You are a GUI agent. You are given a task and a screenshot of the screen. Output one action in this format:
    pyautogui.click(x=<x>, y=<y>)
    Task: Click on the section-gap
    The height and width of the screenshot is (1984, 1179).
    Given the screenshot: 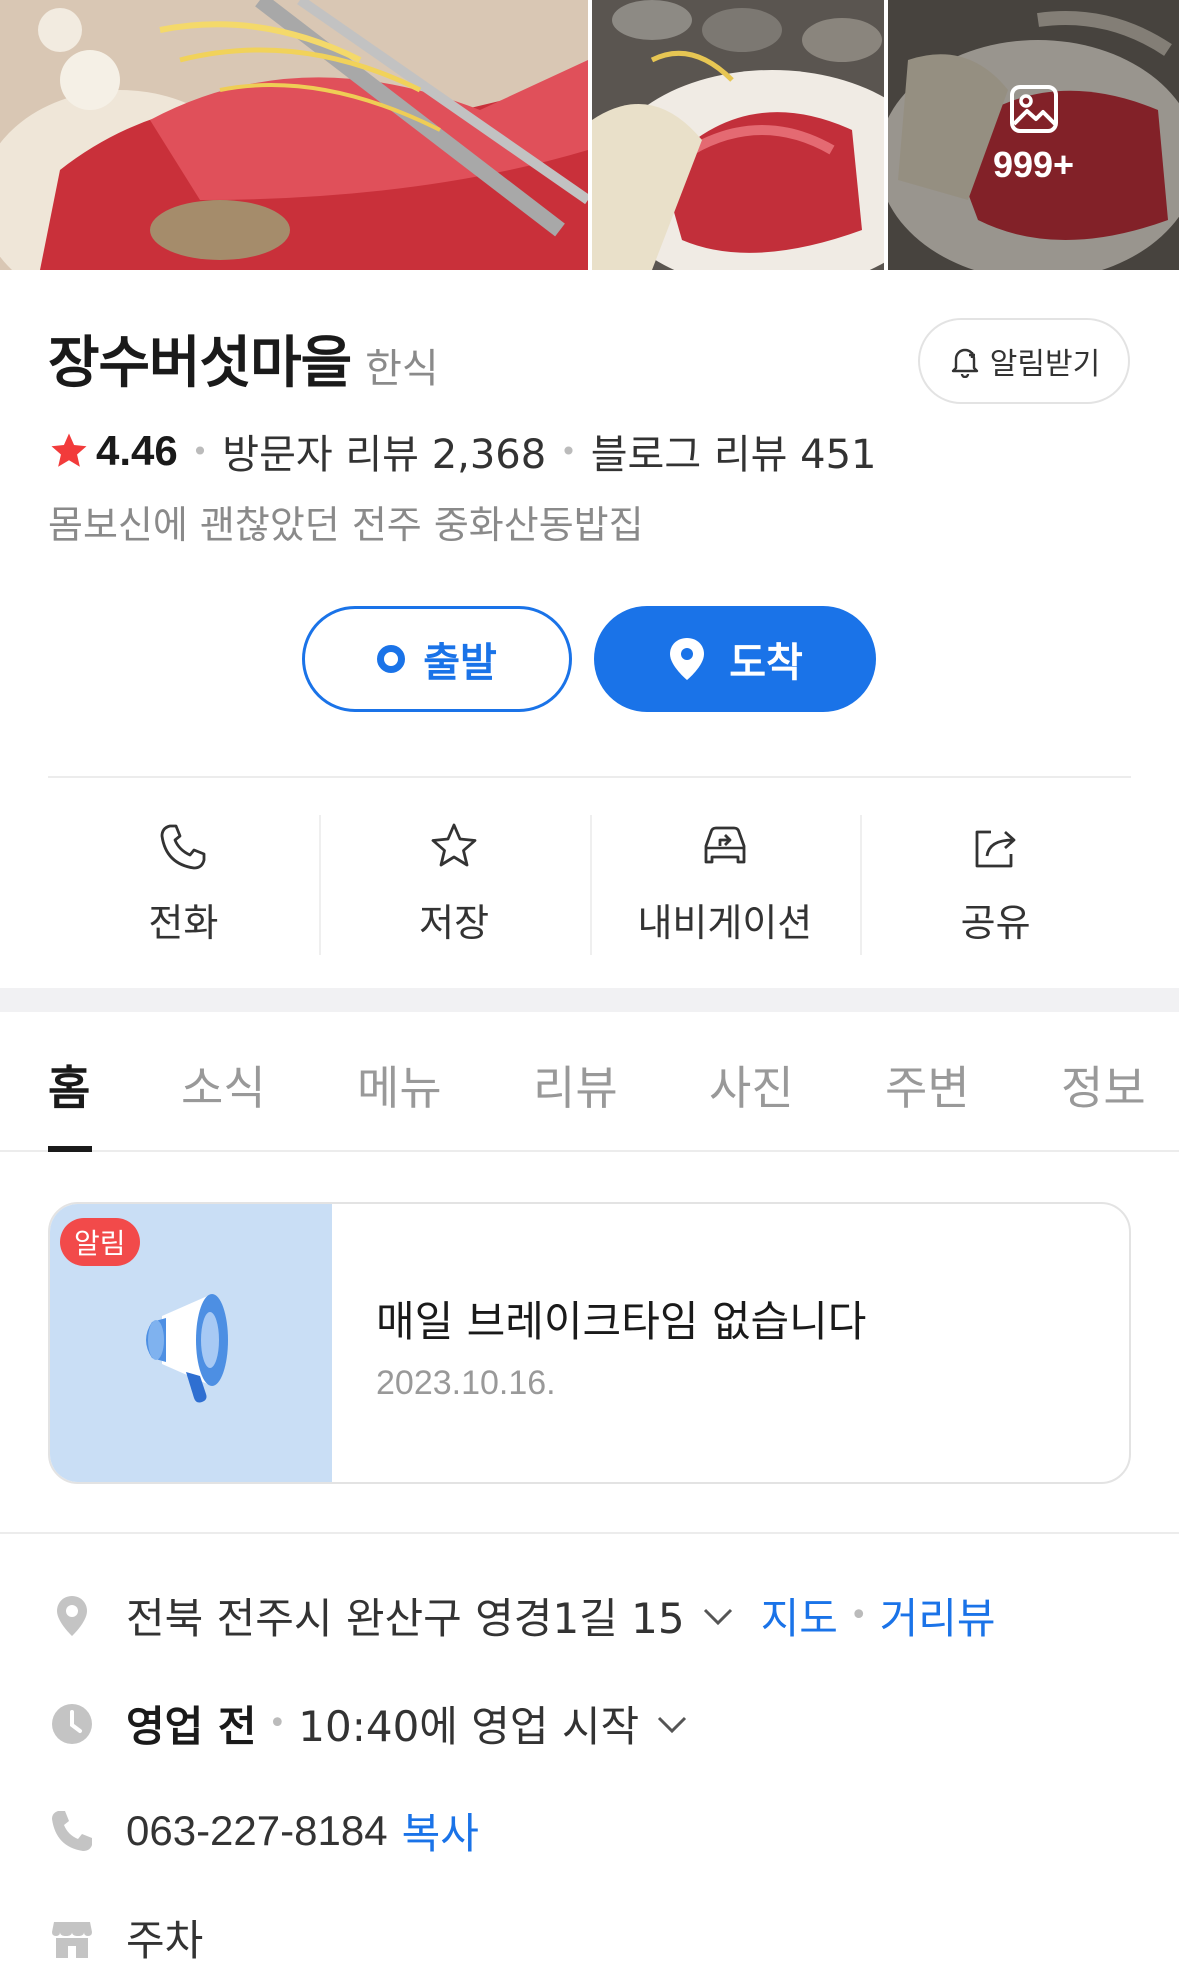 What is the action you would take?
    pyautogui.click(x=589, y=1000)
    